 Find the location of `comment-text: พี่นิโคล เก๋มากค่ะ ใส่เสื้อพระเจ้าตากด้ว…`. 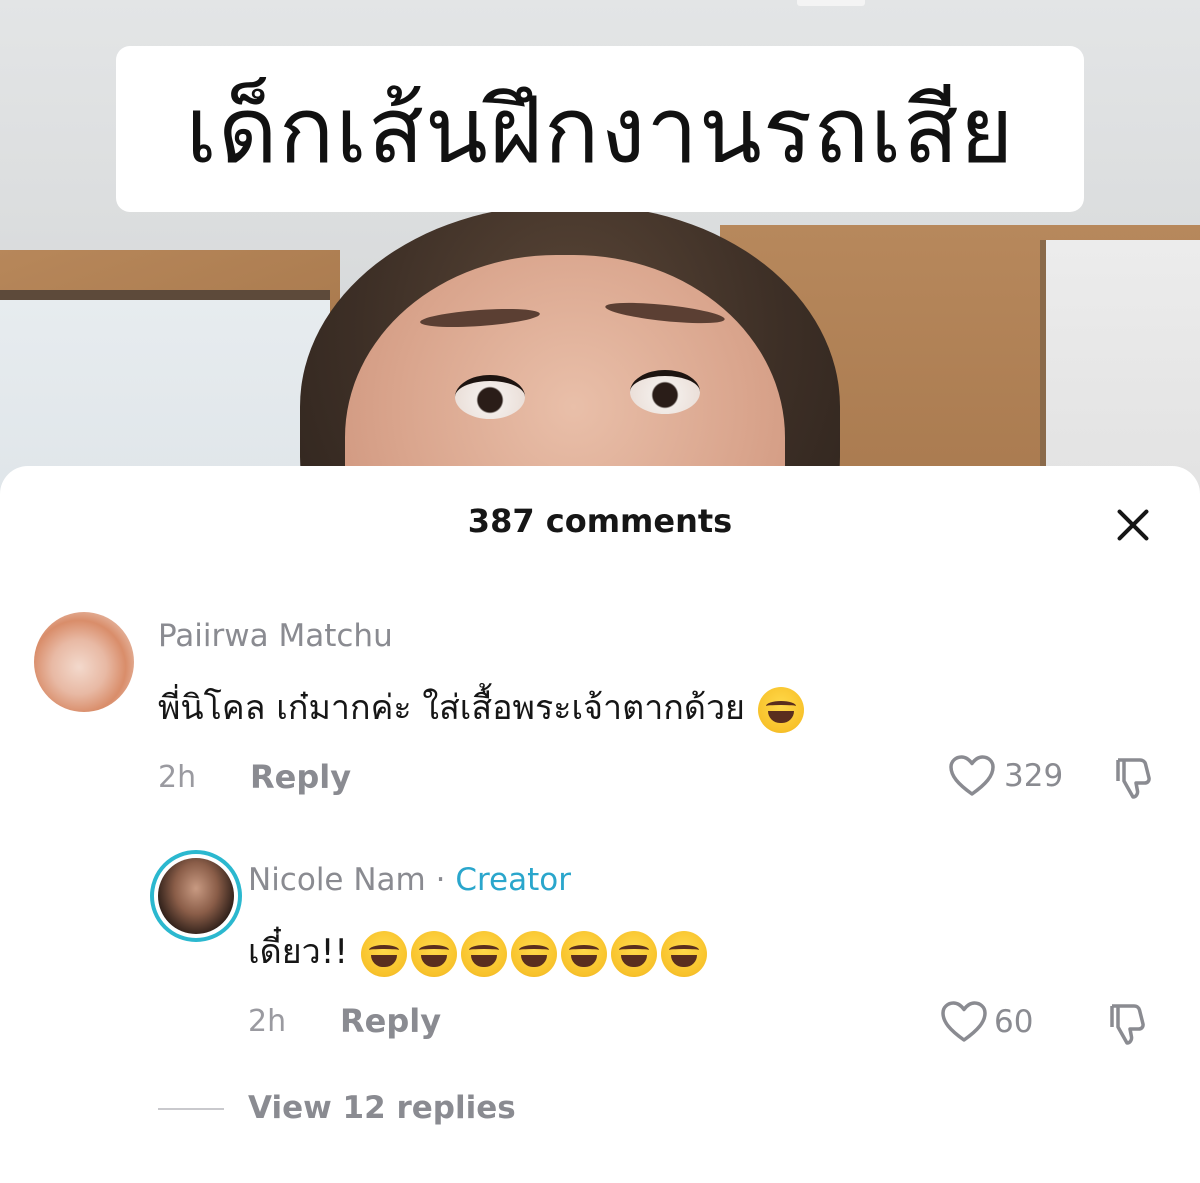

comment-text: พี่นิโคล เก๋มากค่ะ ใส่เสื้อพระเจ้าตากด้ว… is located at coordinates (482, 707).